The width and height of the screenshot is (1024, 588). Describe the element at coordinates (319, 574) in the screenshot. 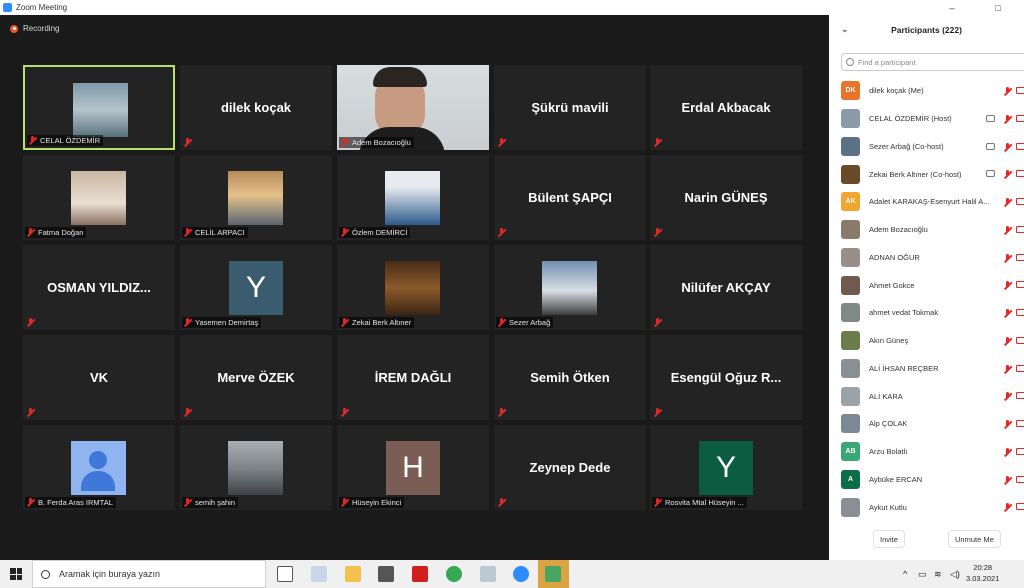

I see `paint-app-icon` at that location.